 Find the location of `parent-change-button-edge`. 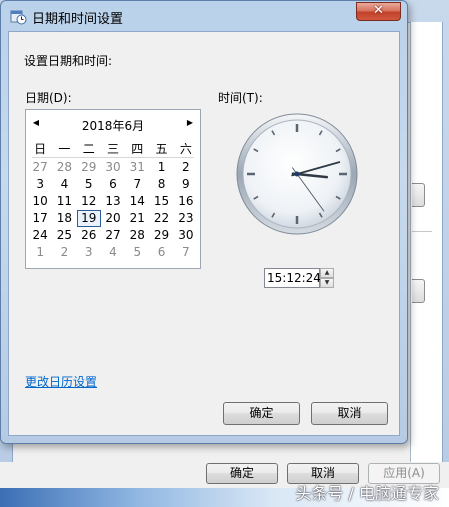

parent-change-button-edge is located at coordinates (418, 195).